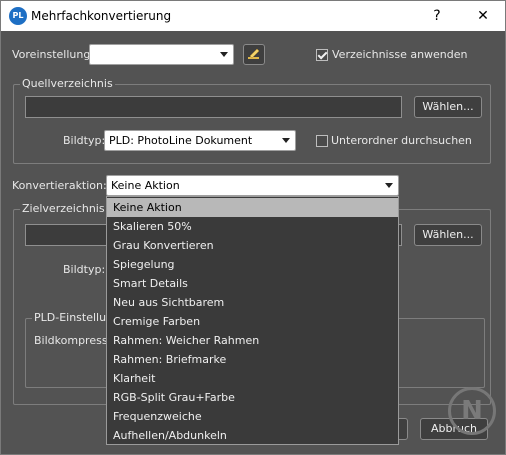 This screenshot has height=455, width=506. What do you see at coordinates (400, 54) in the screenshot?
I see `apply-directories-label: Verzeichnisse anwenden` at bounding box center [400, 54].